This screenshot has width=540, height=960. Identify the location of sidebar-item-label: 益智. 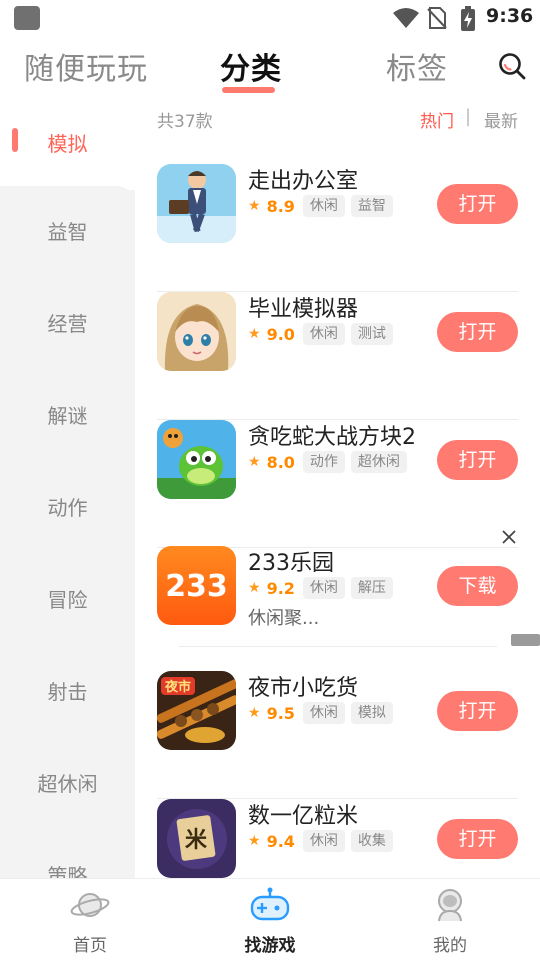
(67, 232).